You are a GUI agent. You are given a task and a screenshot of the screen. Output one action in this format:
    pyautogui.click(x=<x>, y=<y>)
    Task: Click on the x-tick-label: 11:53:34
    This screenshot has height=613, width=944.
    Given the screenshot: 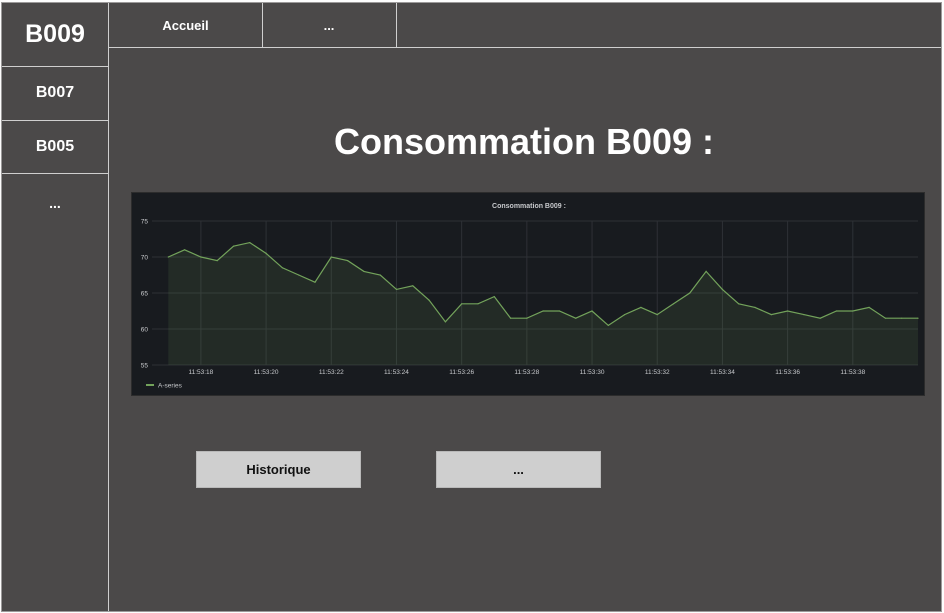 What is the action you would take?
    pyautogui.click(x=722, y=372)
    